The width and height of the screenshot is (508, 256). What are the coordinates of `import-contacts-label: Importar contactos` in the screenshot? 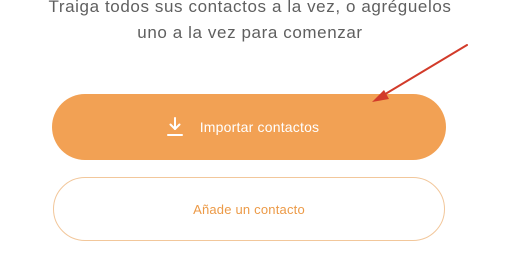 It's located at (259, 127).